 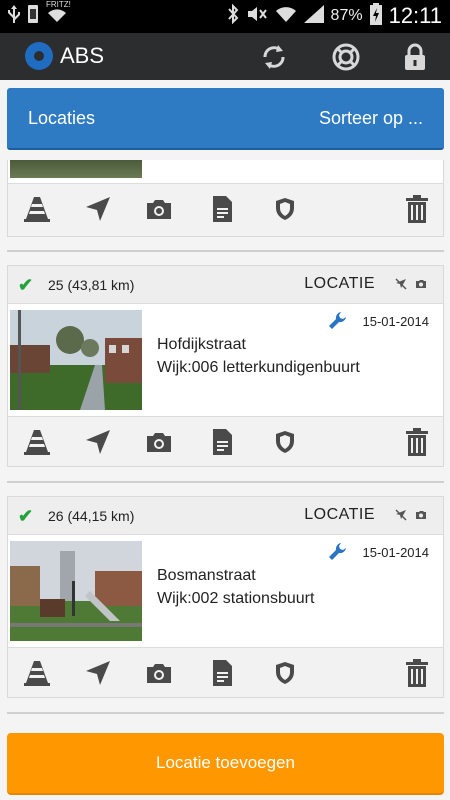 I want to click on lock-button, so click(x=415, y=57).